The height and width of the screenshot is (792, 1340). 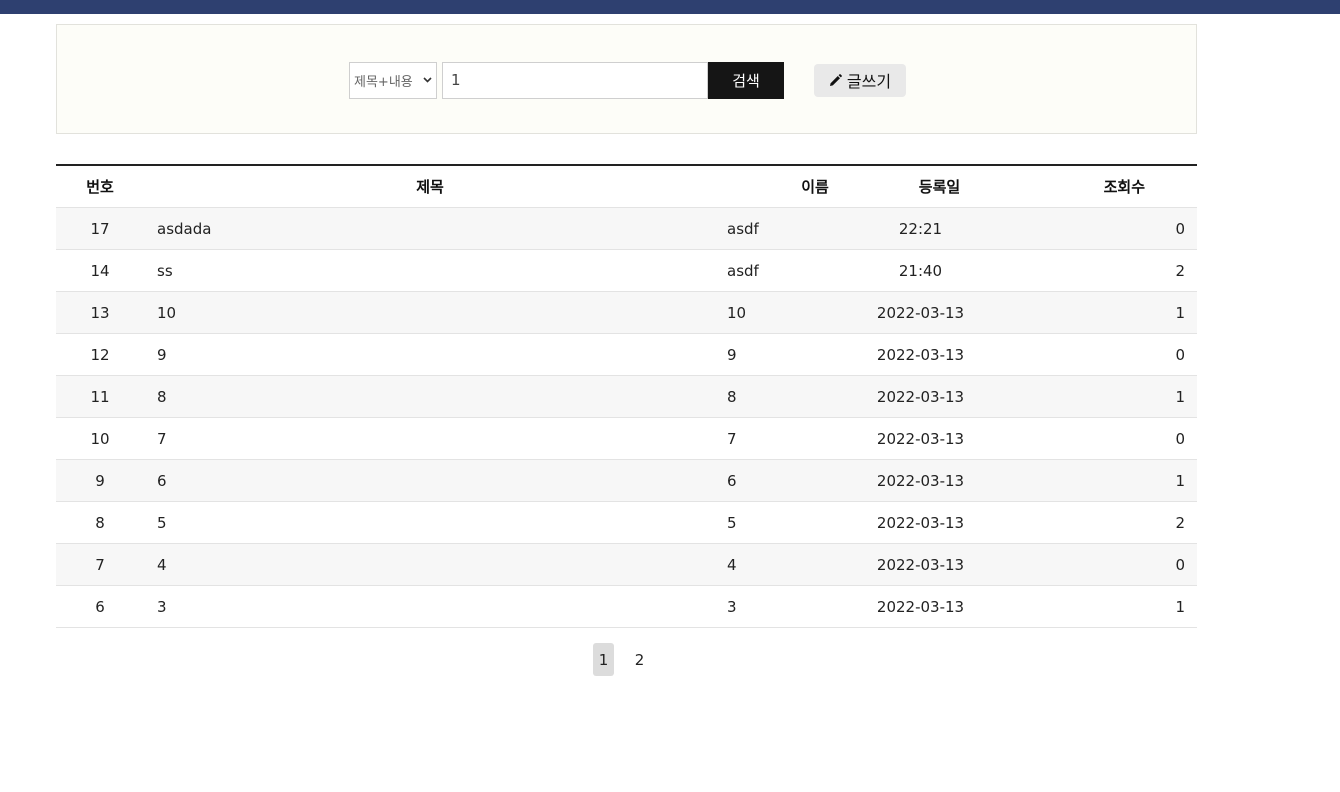 What do you see at coordinates (100, 522) in the screenshot?
I see `row-no: 8` at bounding box center [100, 522].